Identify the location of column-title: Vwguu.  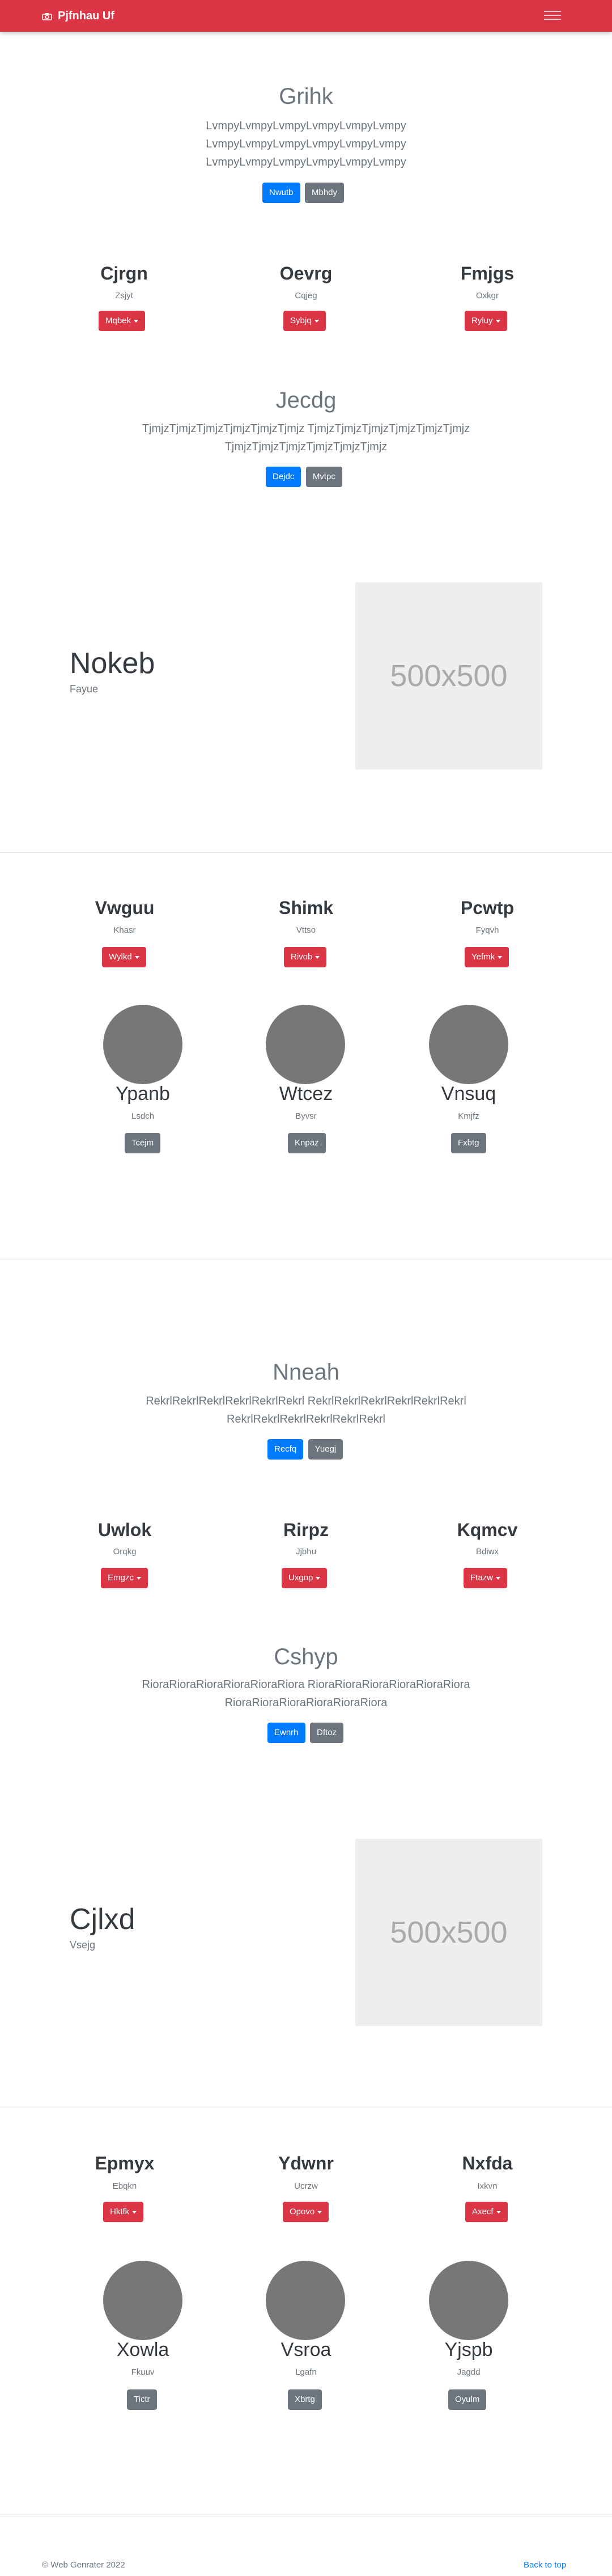
(125, 908).